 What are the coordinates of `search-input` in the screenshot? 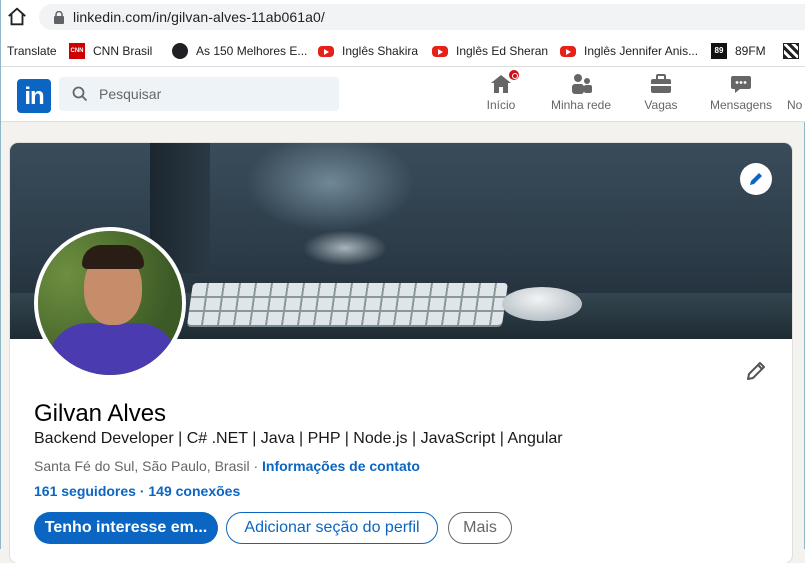 It's located at (214, 94).